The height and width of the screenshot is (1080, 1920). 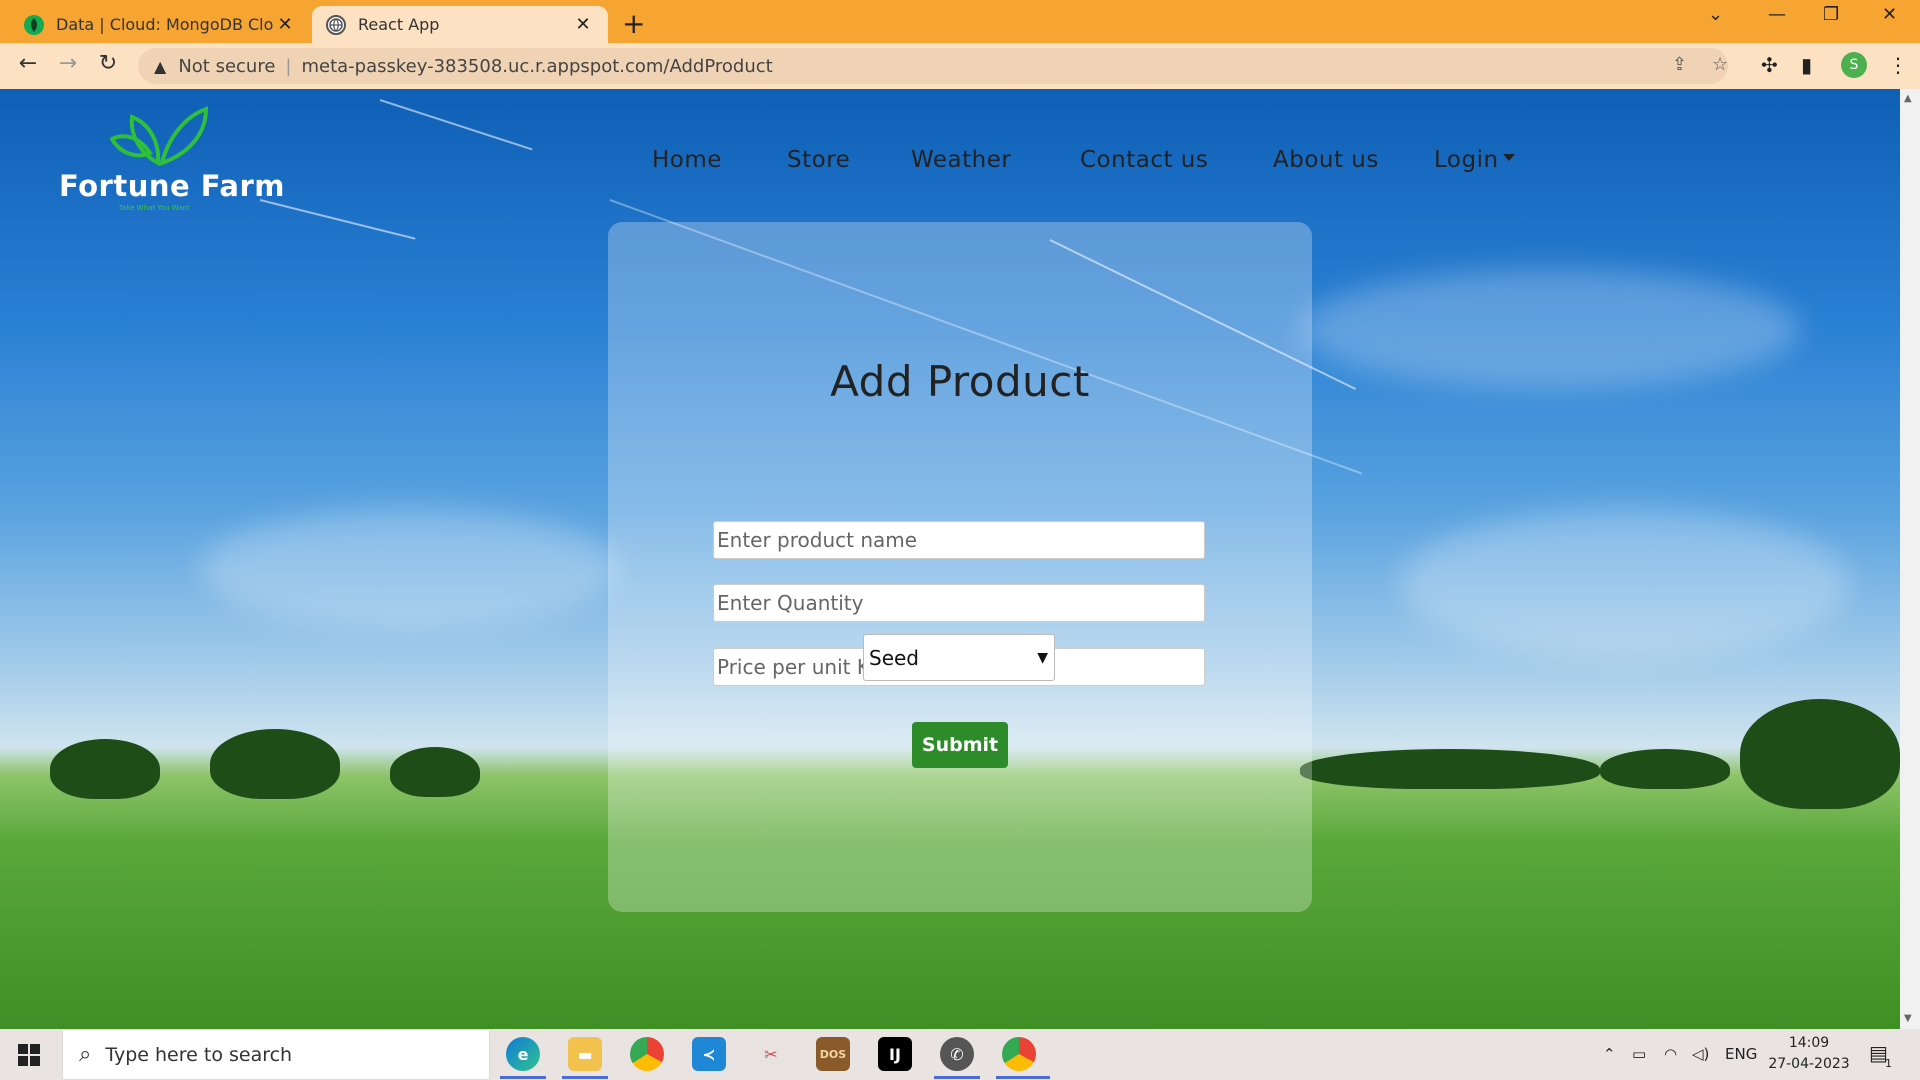 What do you see at coordinates (108, 63) in the screenshot?
I see `reload-icon: ↻` at bounding box center [108, 63].